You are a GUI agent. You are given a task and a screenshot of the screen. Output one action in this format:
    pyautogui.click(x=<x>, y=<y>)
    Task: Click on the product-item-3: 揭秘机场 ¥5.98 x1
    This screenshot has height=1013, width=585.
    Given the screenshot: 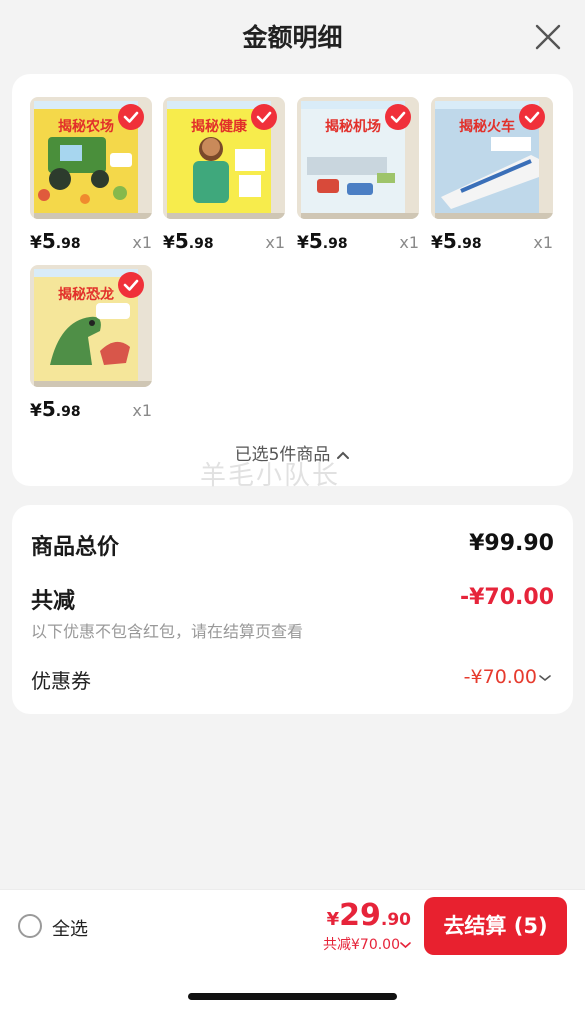 What is the action you would take?
    pyautogui.click(x=358, y=175)
    